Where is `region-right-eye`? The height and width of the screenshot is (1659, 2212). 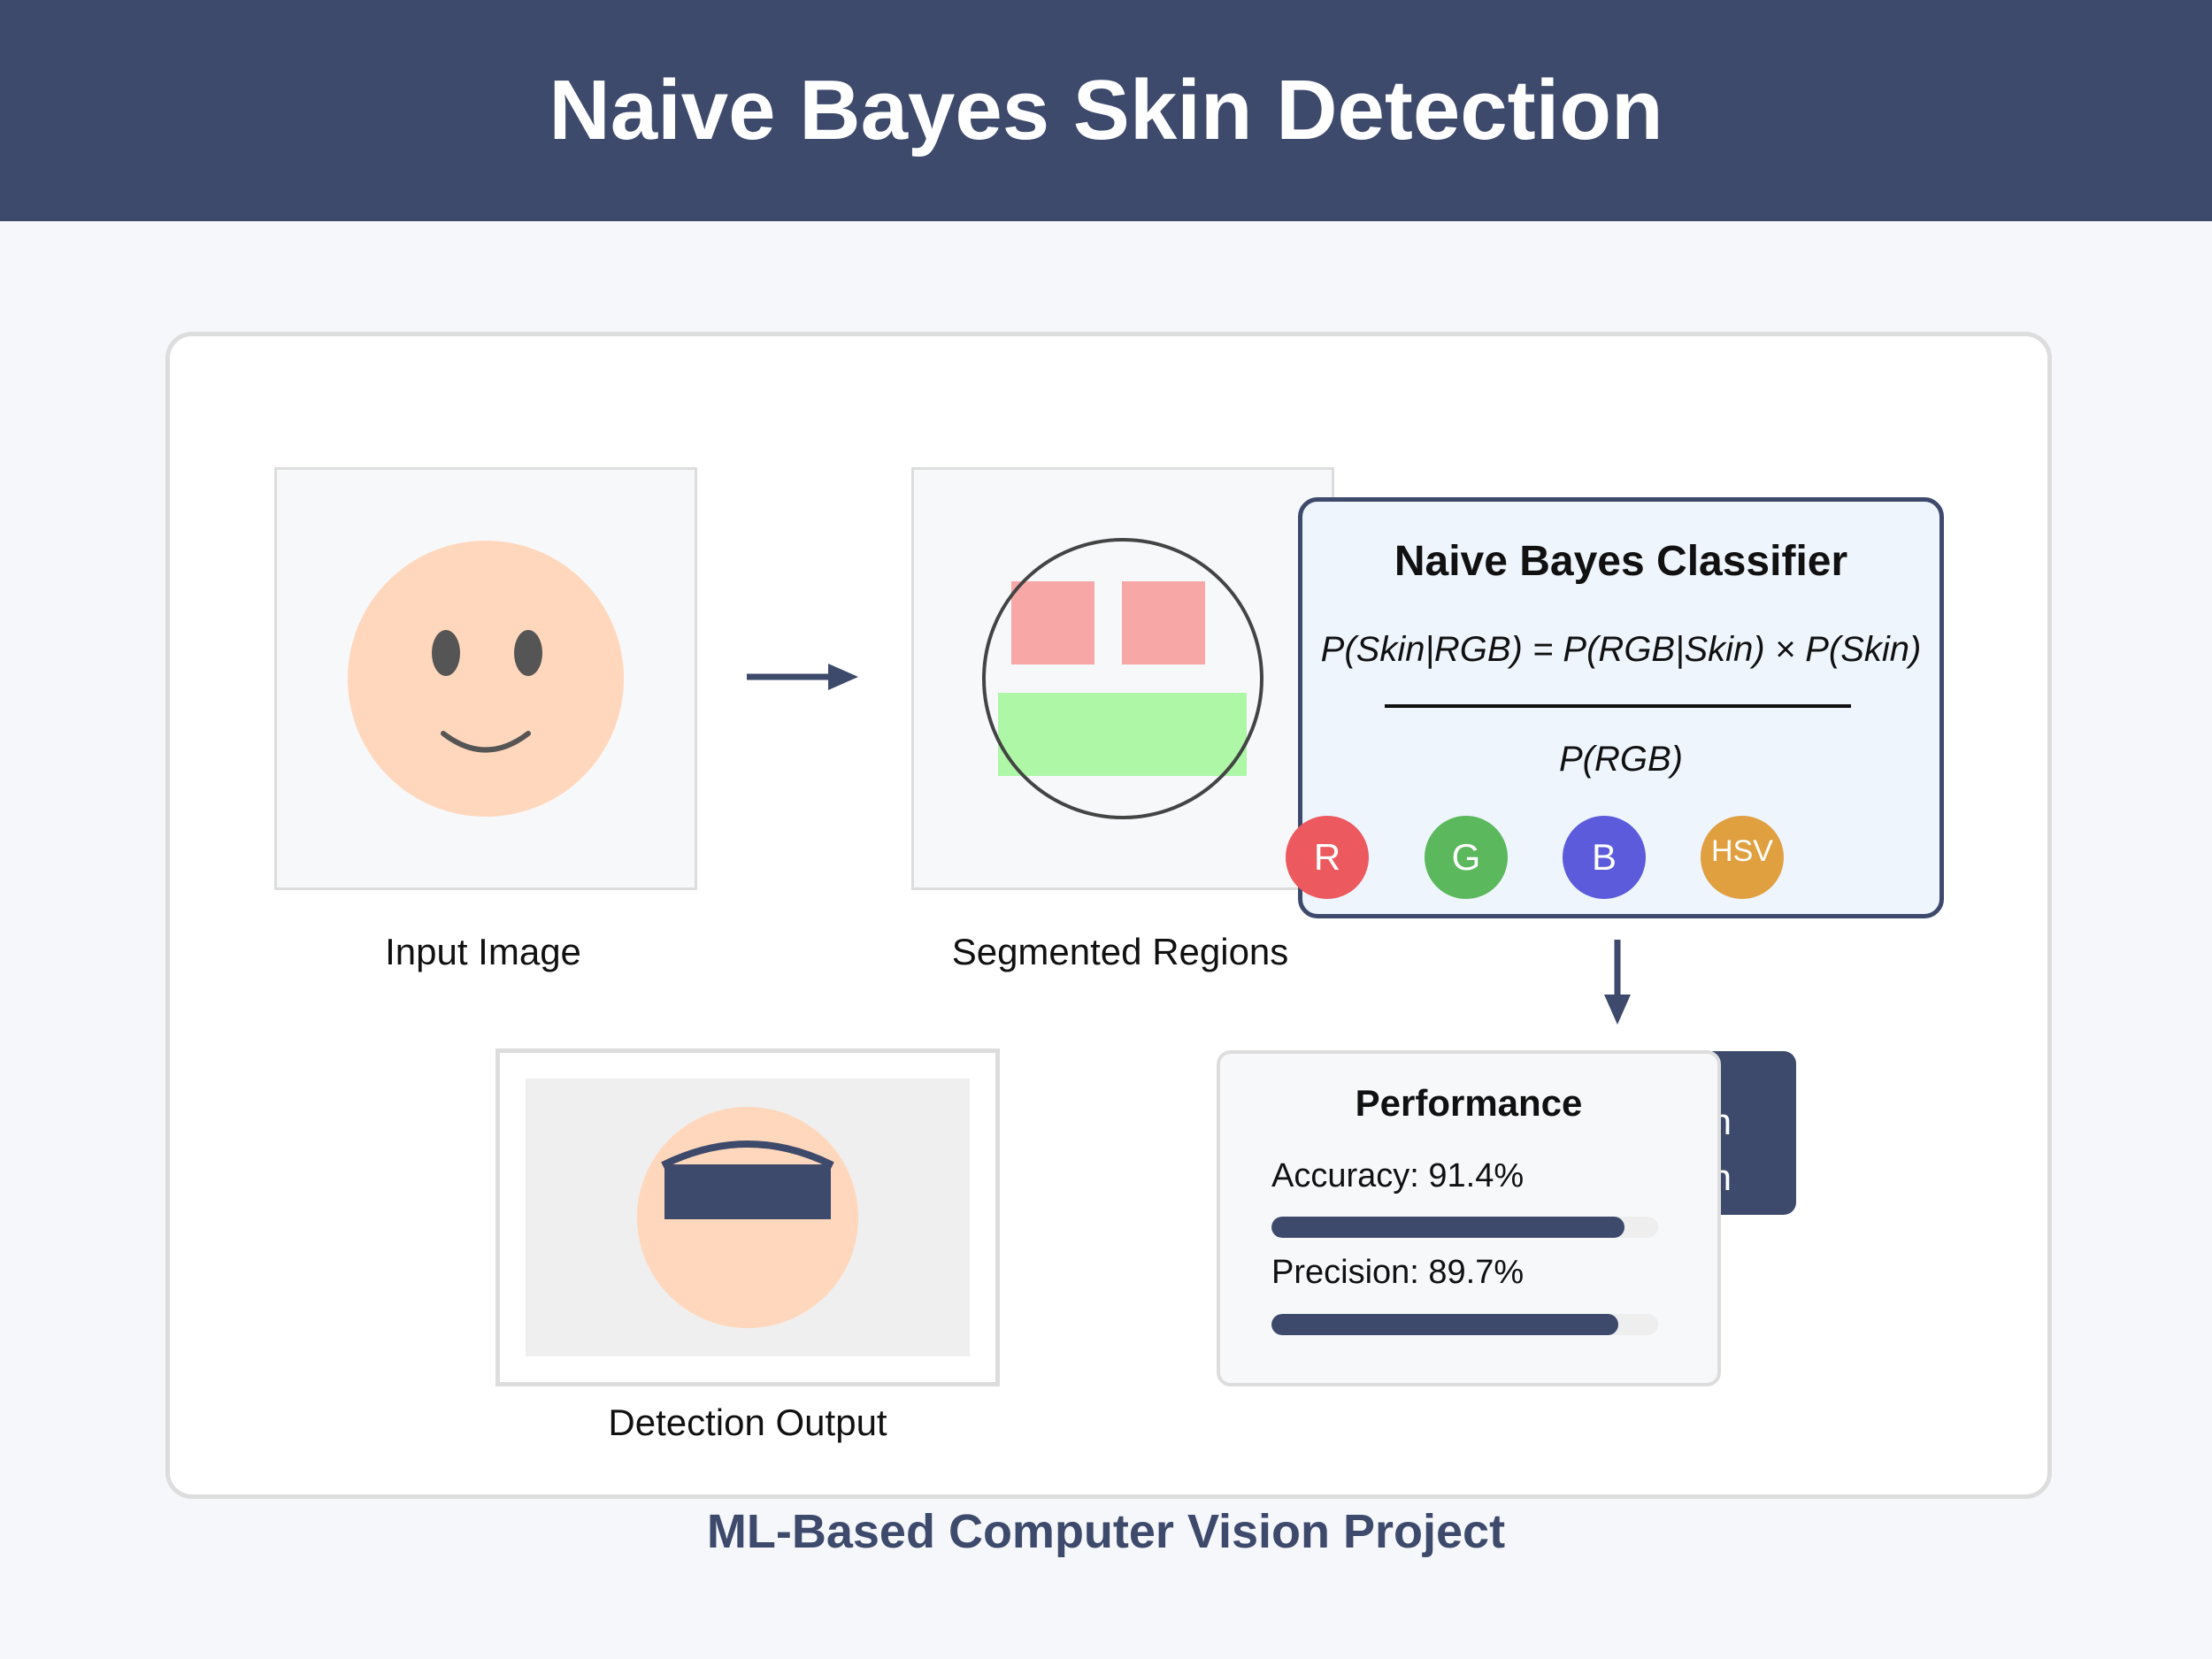 region-right-eye is located at coordinates (1163, 622).